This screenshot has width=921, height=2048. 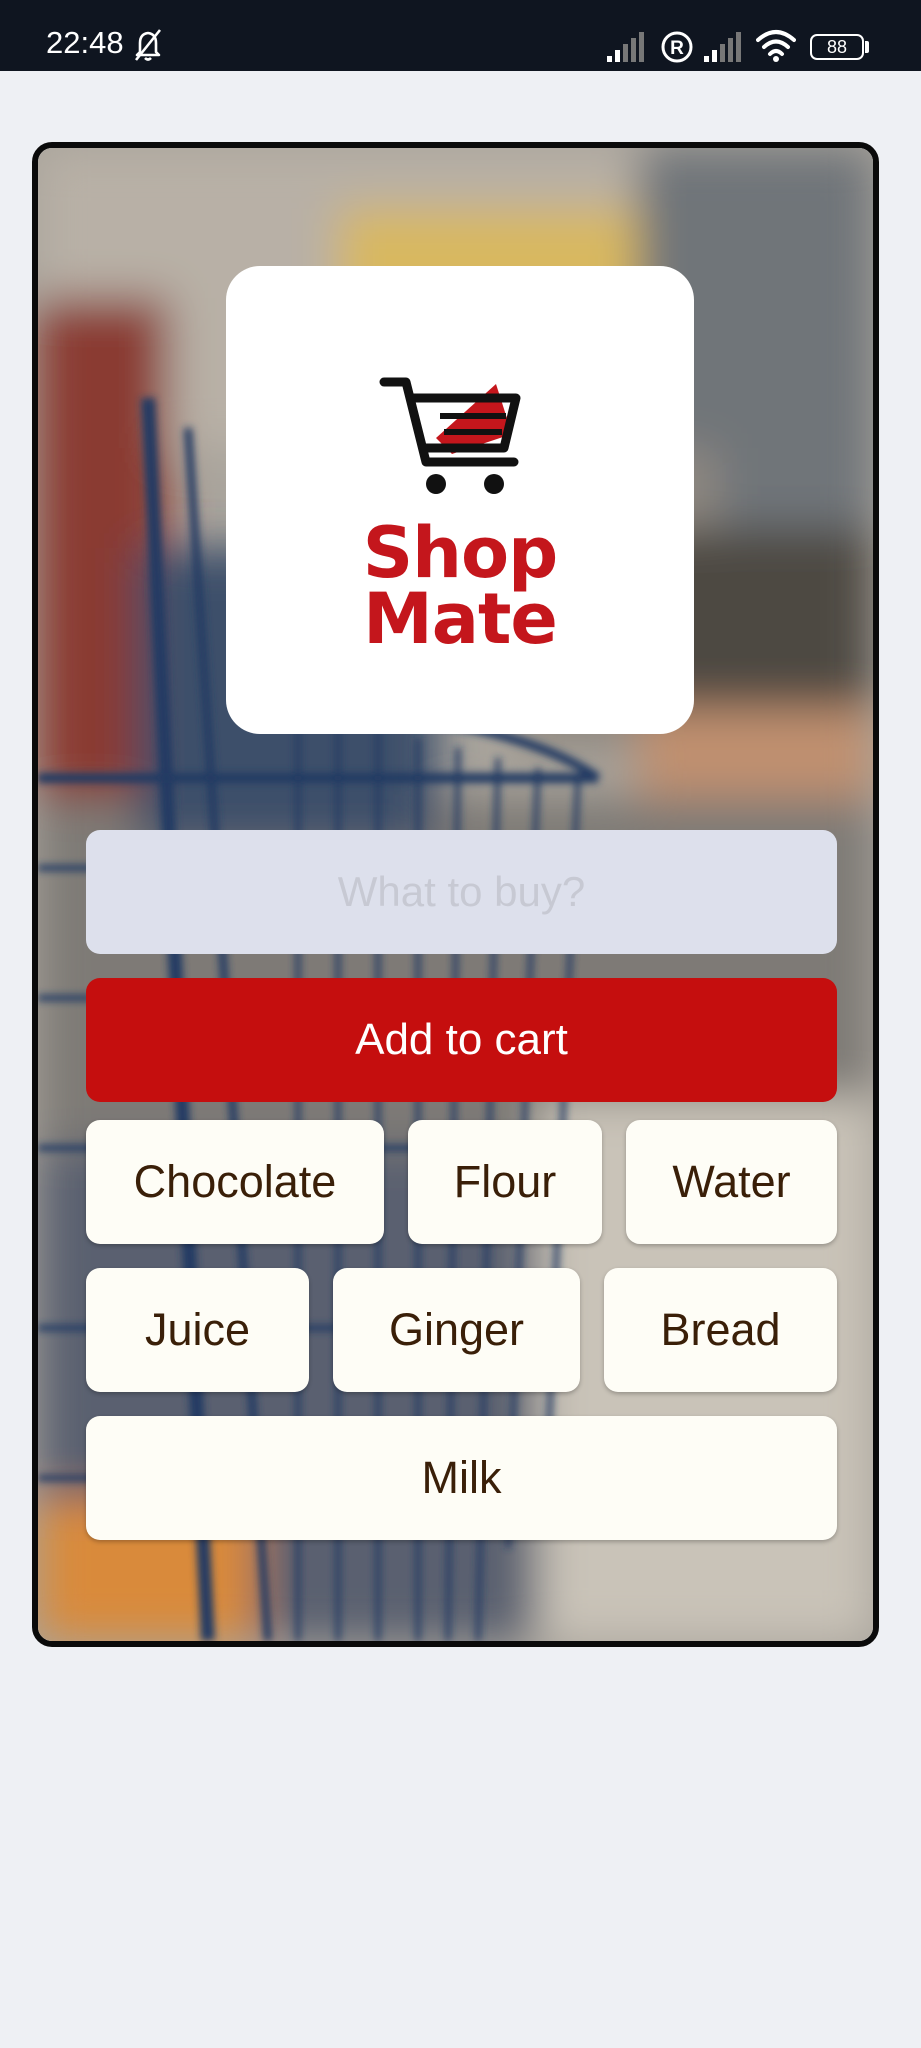 What do you see at coordinates (197, 1330) in the screenshot?
I see `item-chip-juice: Juice` at bounding box center [197, 1330].